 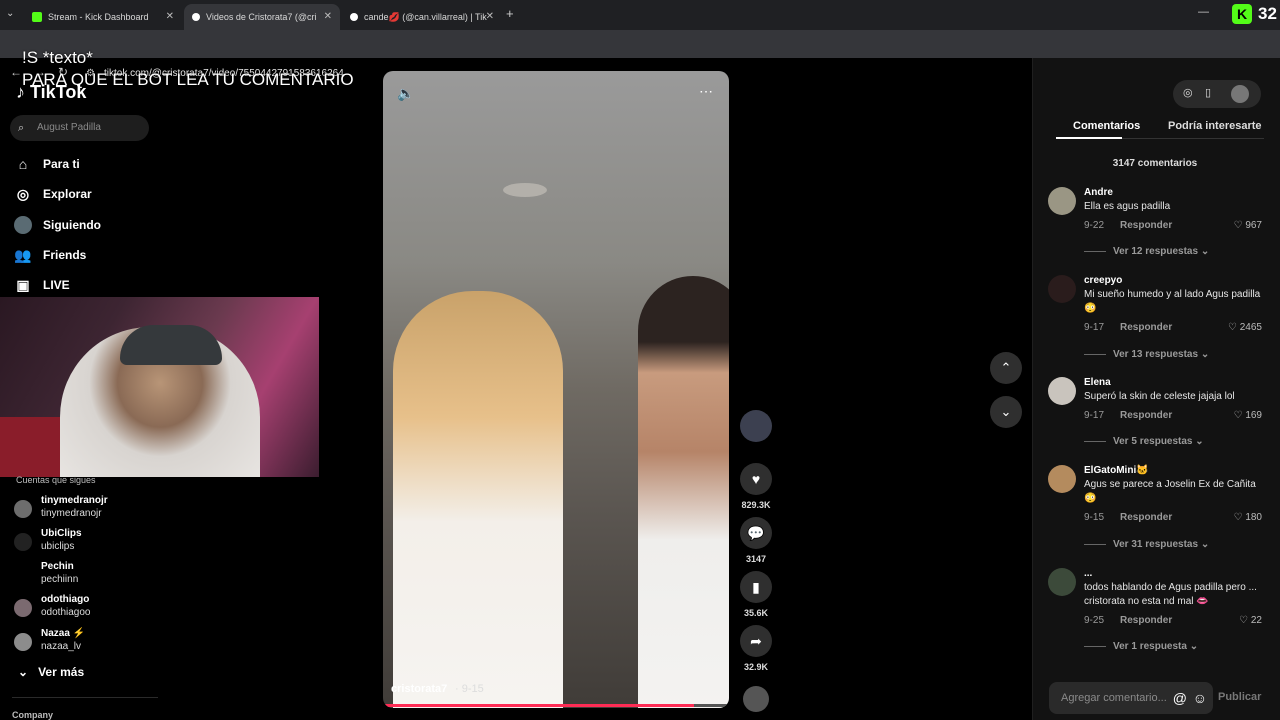 What do you see at coordinates (756, 533) in the screenshot?
I see `comment-icon: 💬` at bounding box center [756, 533].